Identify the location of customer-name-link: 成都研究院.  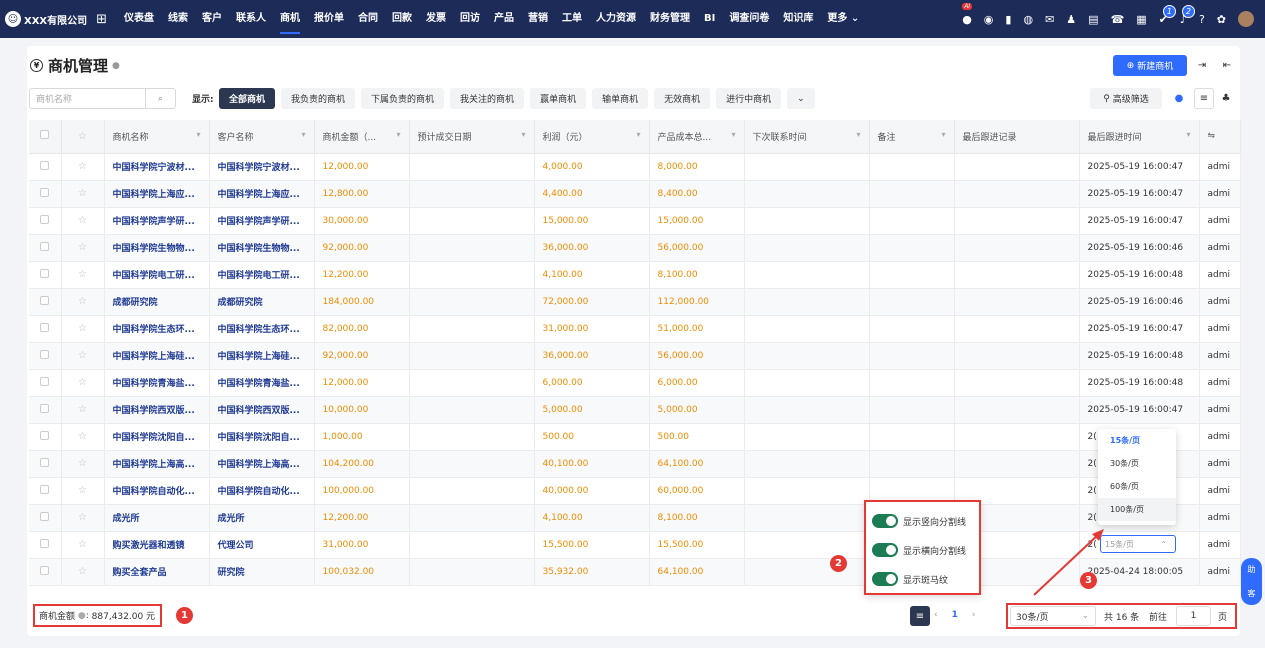
(262, 302).